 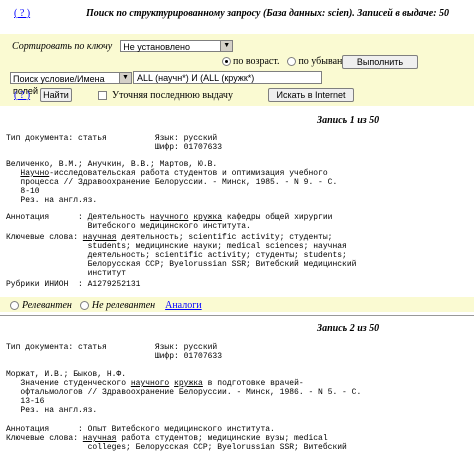 What do you see at coordinates (102, 95) in the screenshot?
I see `refine-checkbox` at bounding box center [102, 95].